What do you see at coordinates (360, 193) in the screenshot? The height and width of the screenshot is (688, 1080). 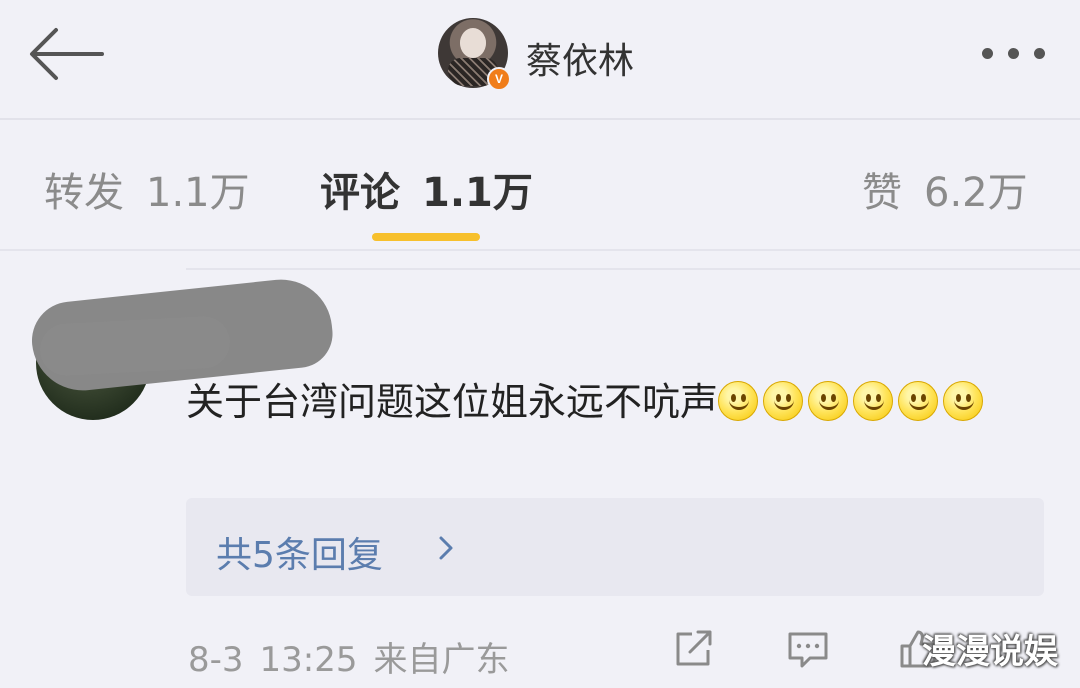 I see `tab-comment-label: 评论` at bounding box center [360, 193].